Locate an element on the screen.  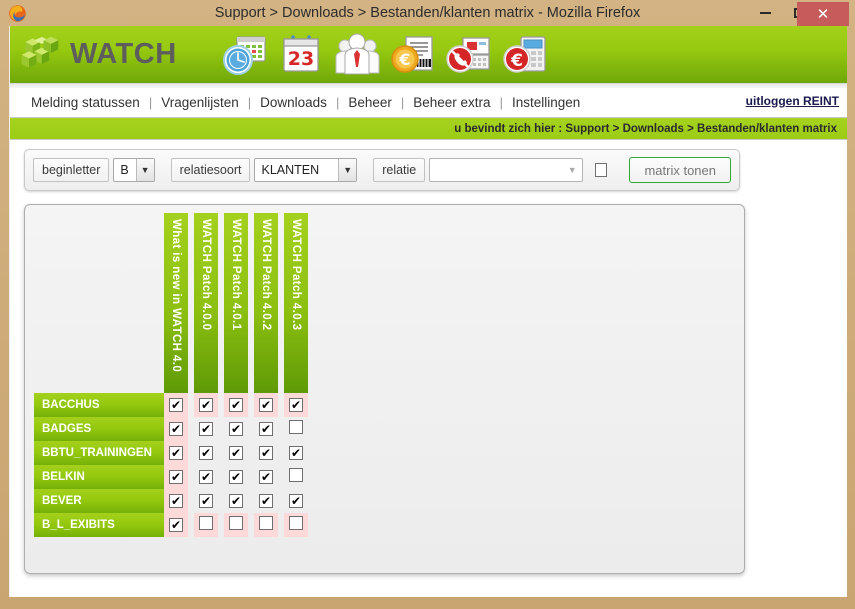
window-close-button: ✕ is located at coordinates (823, 14).